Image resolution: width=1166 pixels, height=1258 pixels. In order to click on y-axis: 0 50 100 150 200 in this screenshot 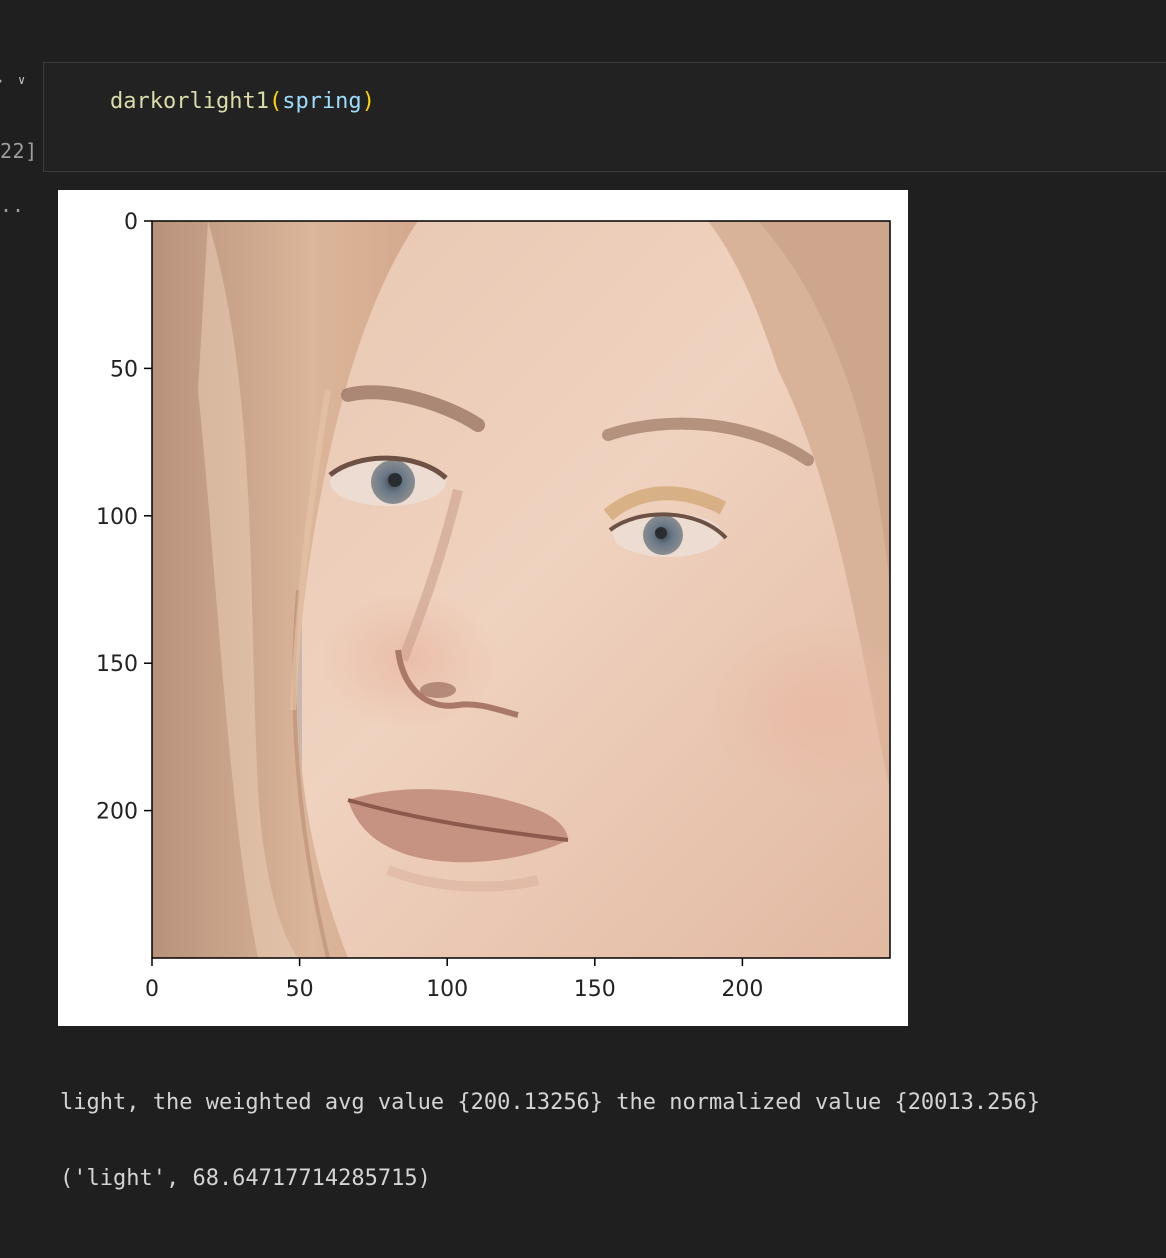, I will do `click(124, 517)`.